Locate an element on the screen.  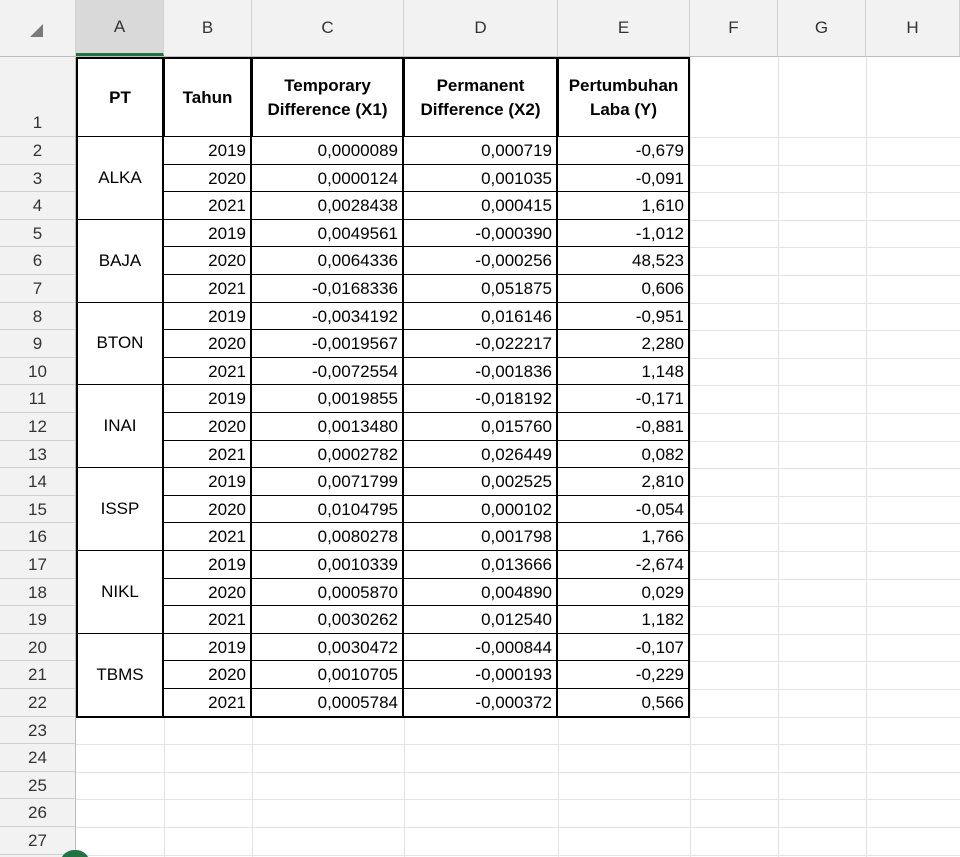
pertumbuhan-laba-cell: 0,082 is located at coordinates (624, 454).